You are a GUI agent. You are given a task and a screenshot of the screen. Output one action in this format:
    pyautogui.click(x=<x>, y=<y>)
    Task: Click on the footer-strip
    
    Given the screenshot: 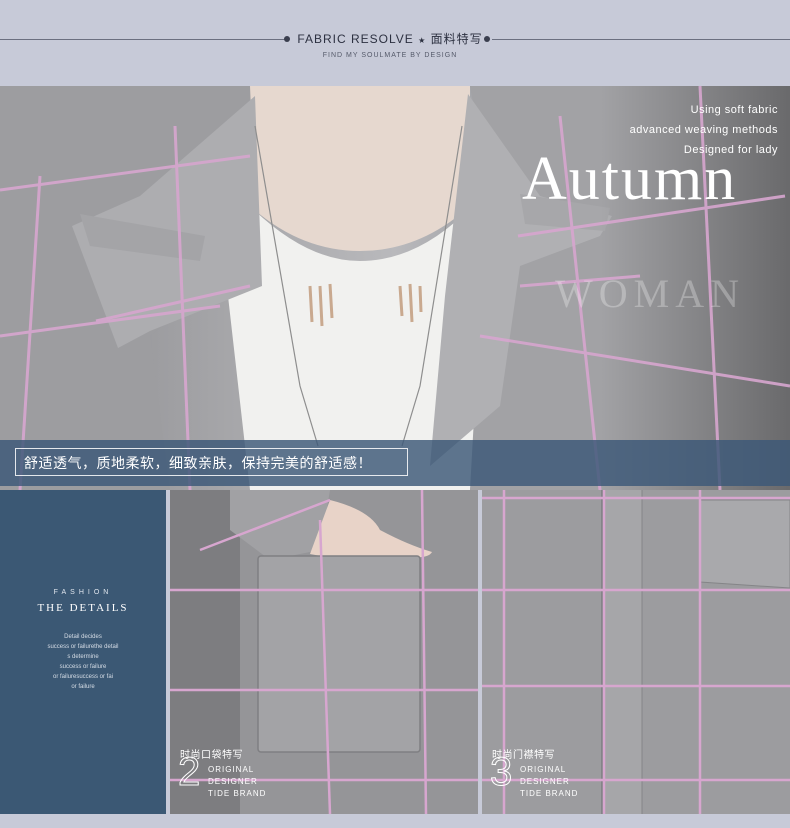 What is the action you would take?
    pyautogui.click(x=395, y=821)
    